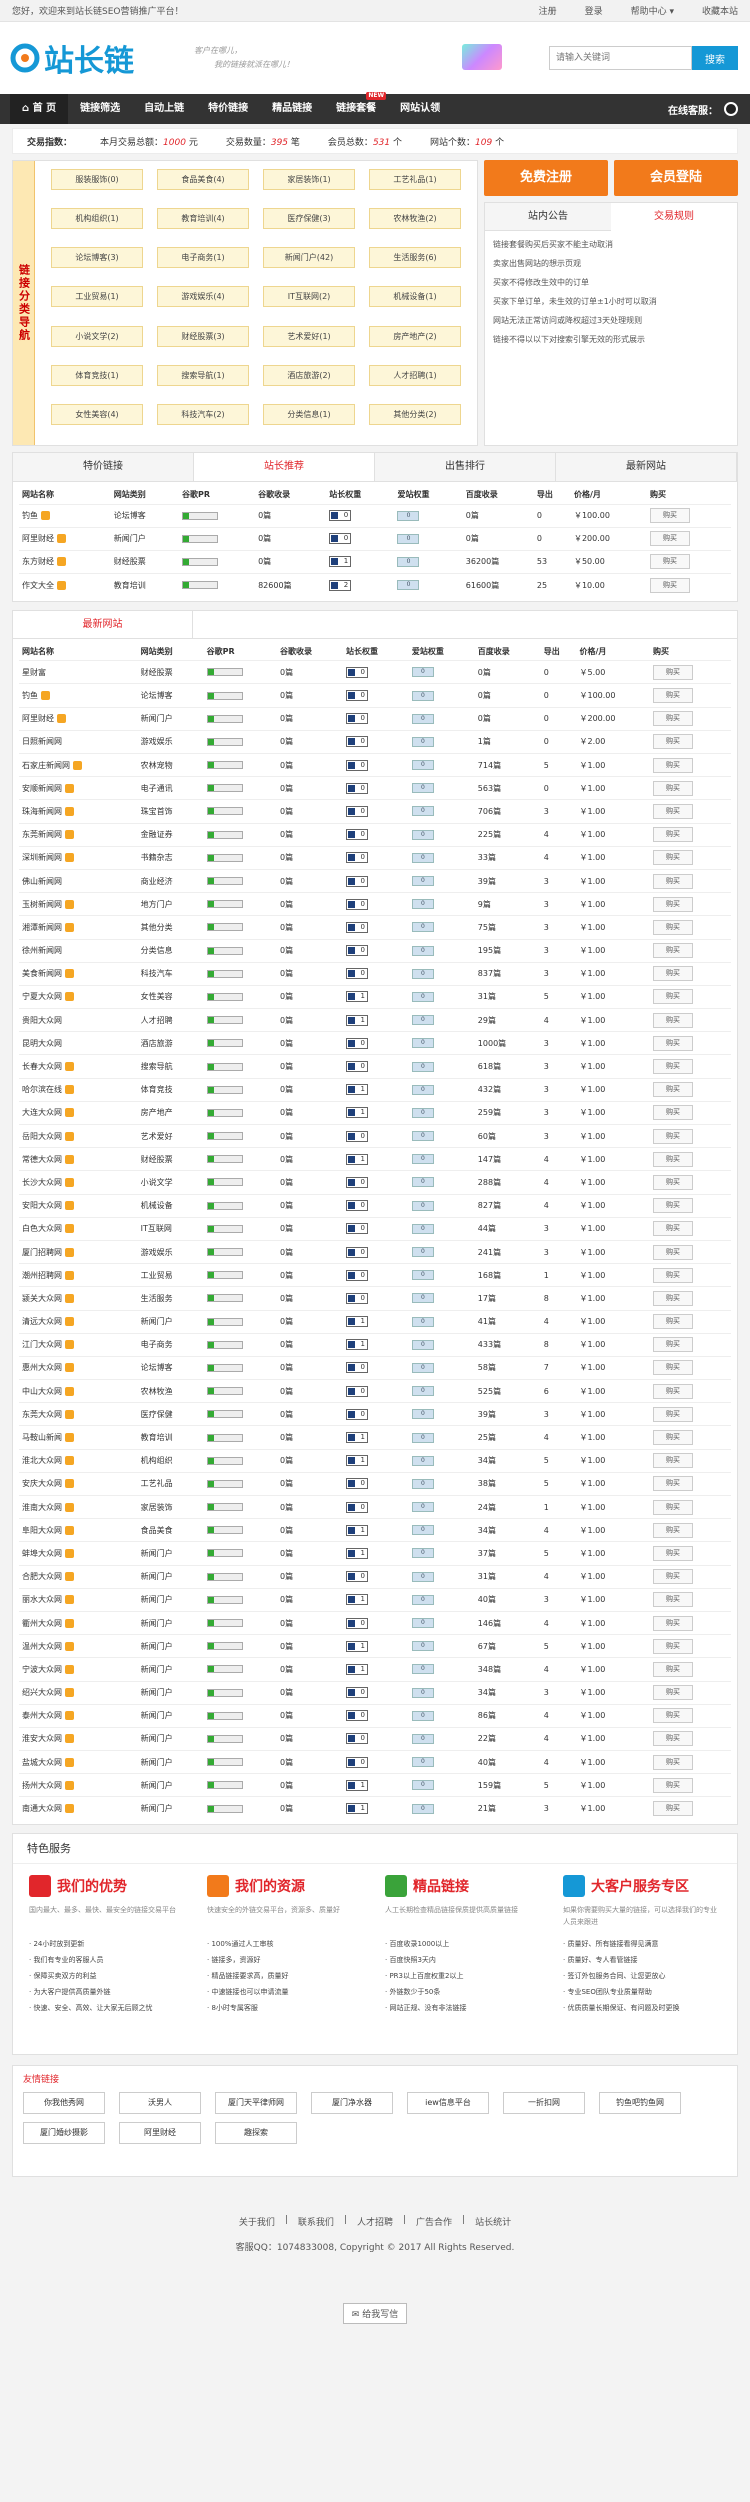 This screenshot has width=750, height=2502. I want to click on site-name-cell: 玉树新闻网, so click(78, 904).